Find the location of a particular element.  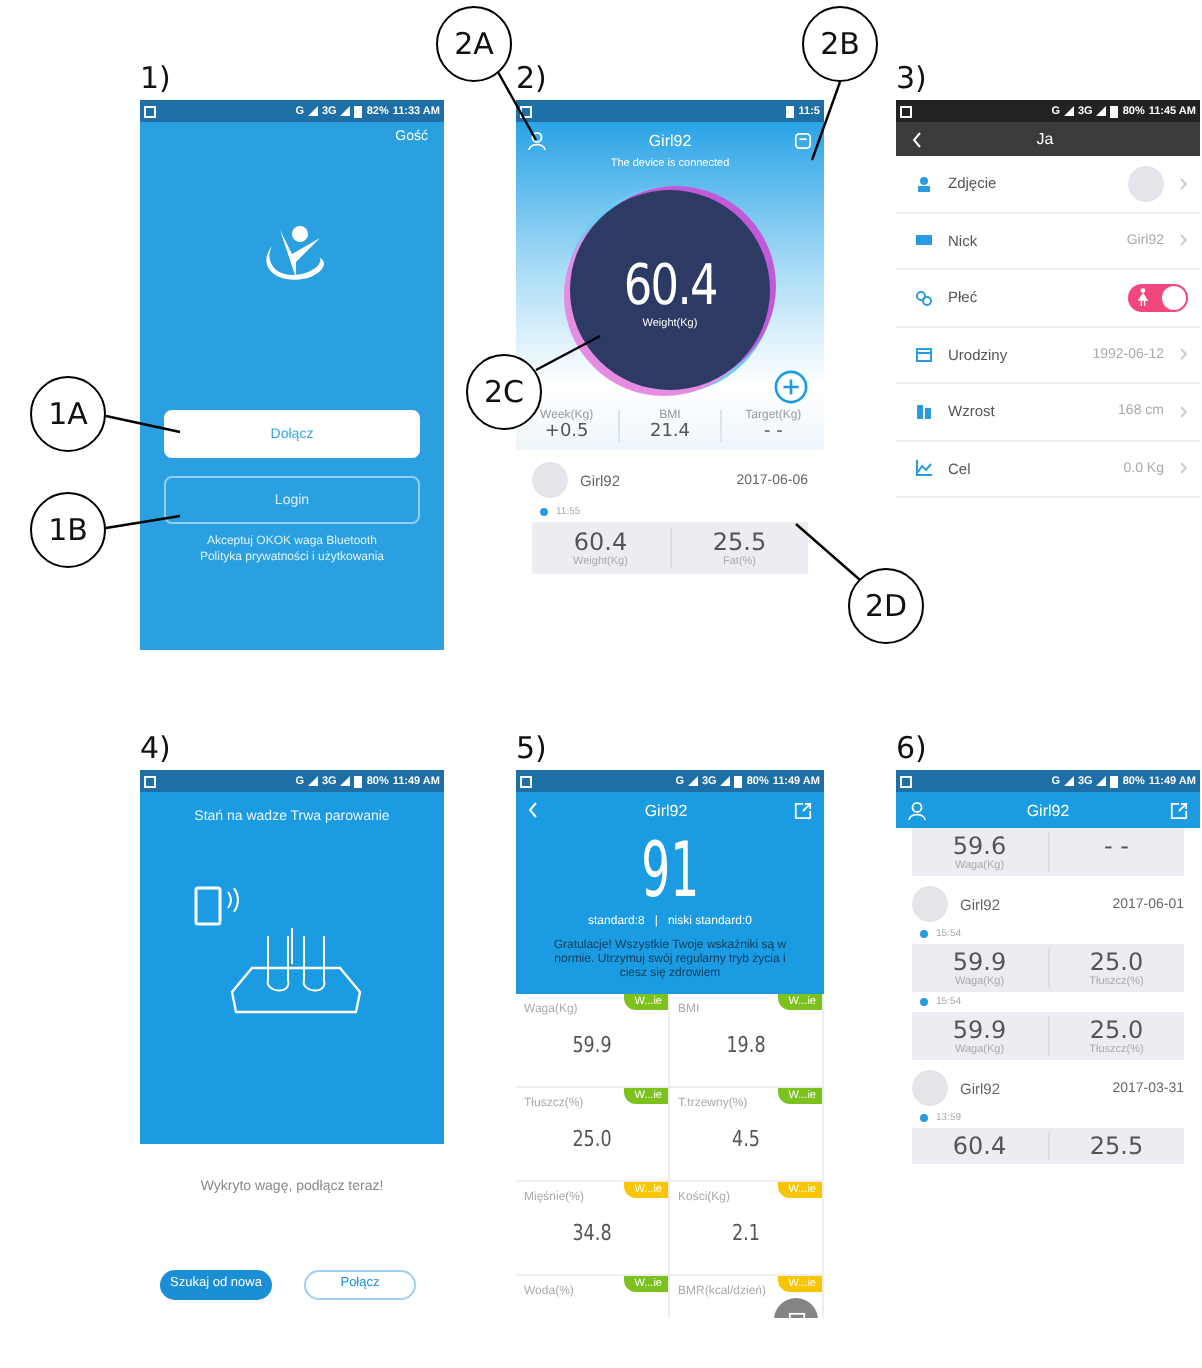

weight-value: 60.4 is located at coordinates (670, 284).